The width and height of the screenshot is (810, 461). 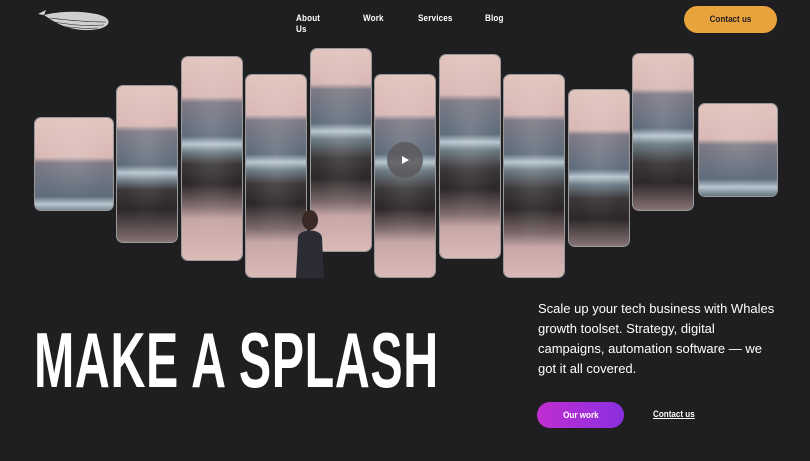 What do you see at coordinates (74, 20) in the screenshot?
I see `whale-logo-icon` at bounding box center [74, 20].